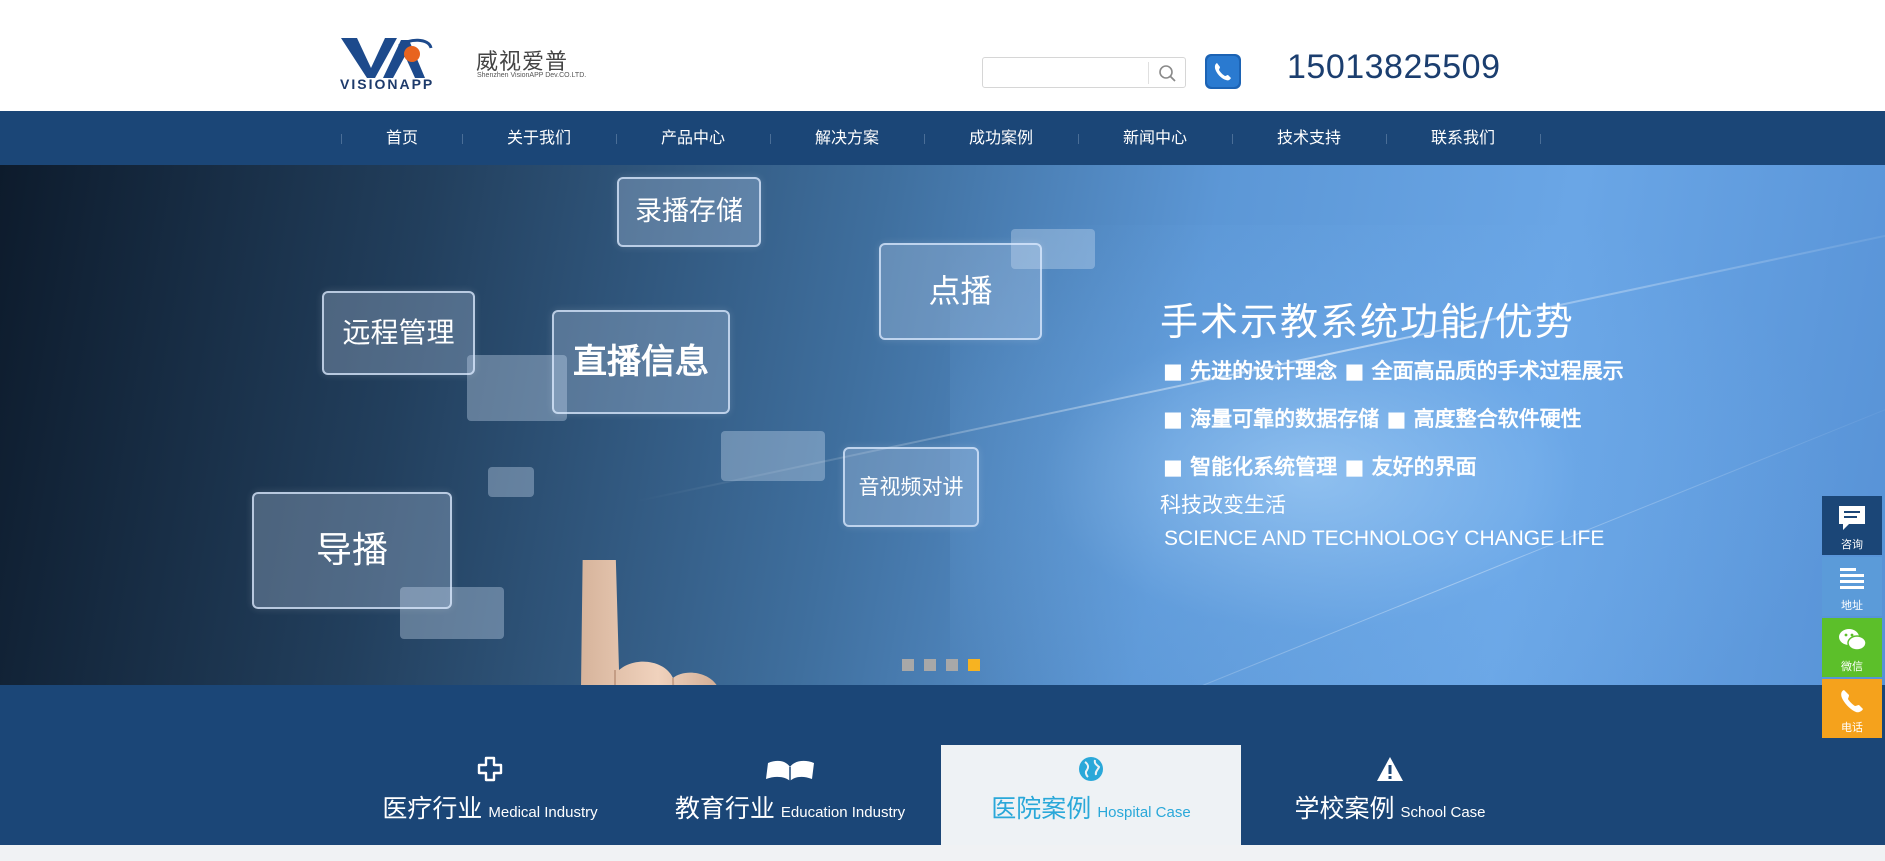 The width and height of the screenshot is (1885, 861). What do you see at coordinates (1390, 808) in the screenshot?
I see `industry-card-label: 学校案例 School Case` at bounding box center [1390, 808].